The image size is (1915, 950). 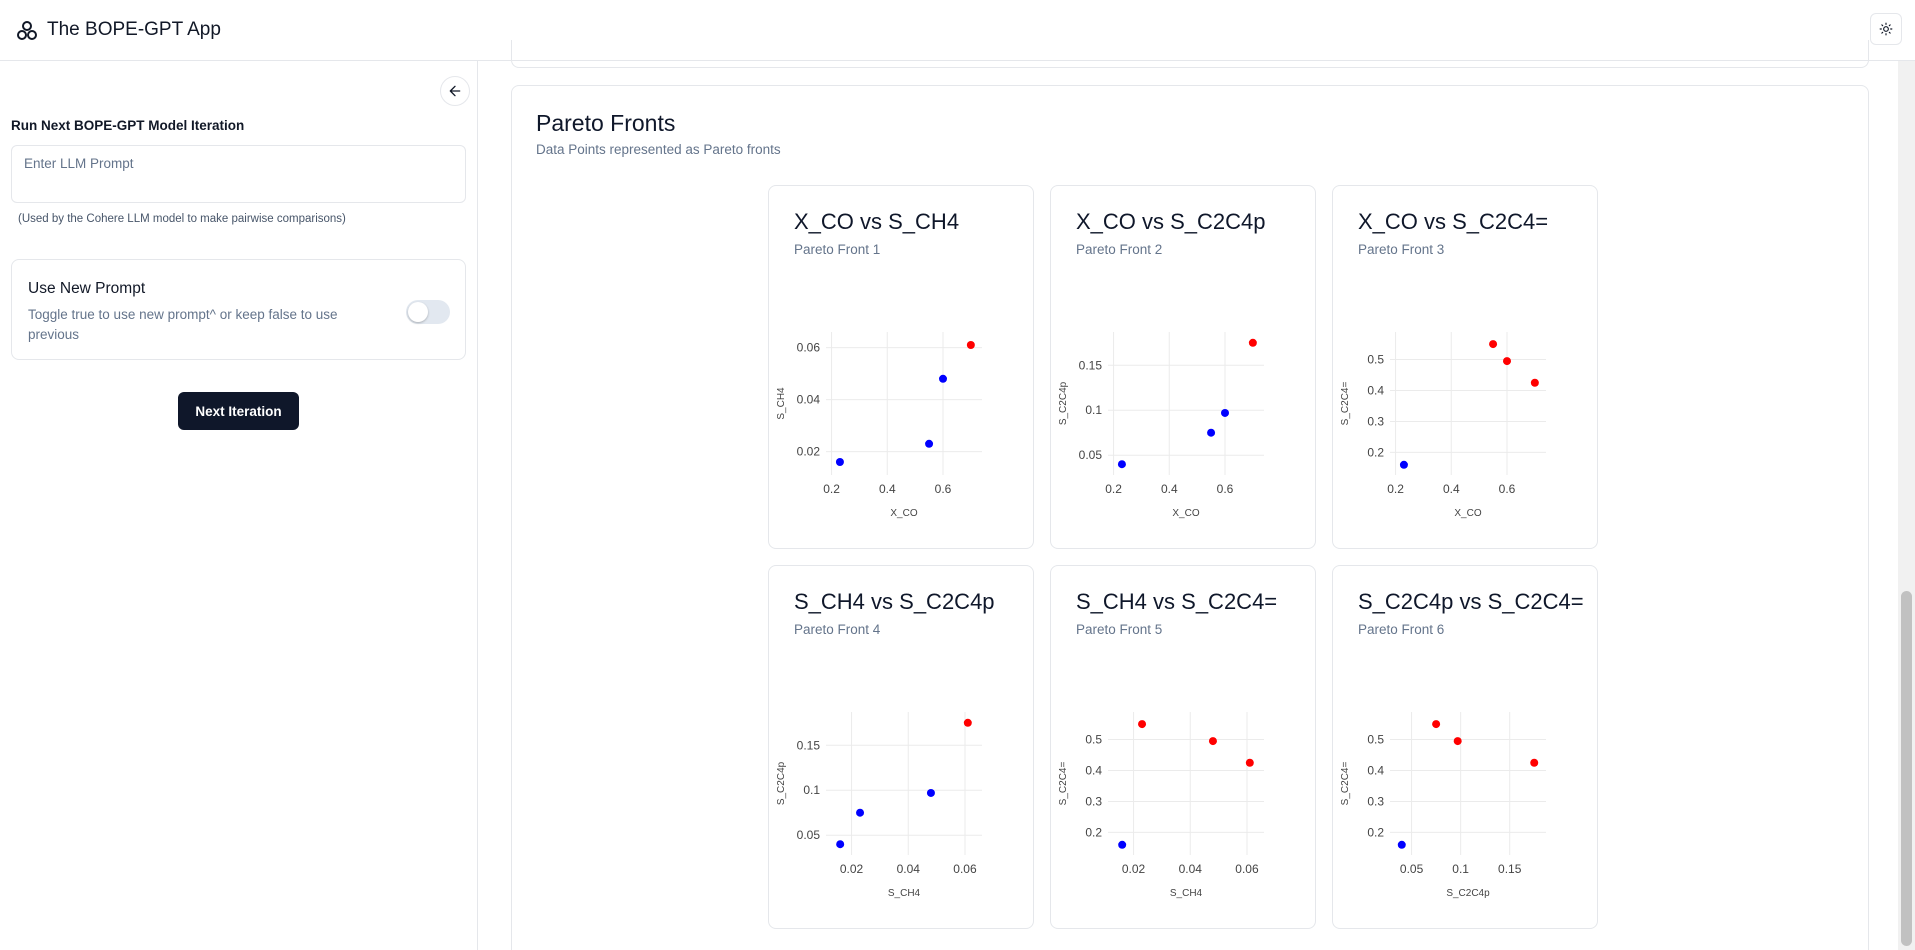 What do you see at coordinates (1906, 505) in the screenshot?
I see `page-scrollbar` at bounding box center [1906, 505].